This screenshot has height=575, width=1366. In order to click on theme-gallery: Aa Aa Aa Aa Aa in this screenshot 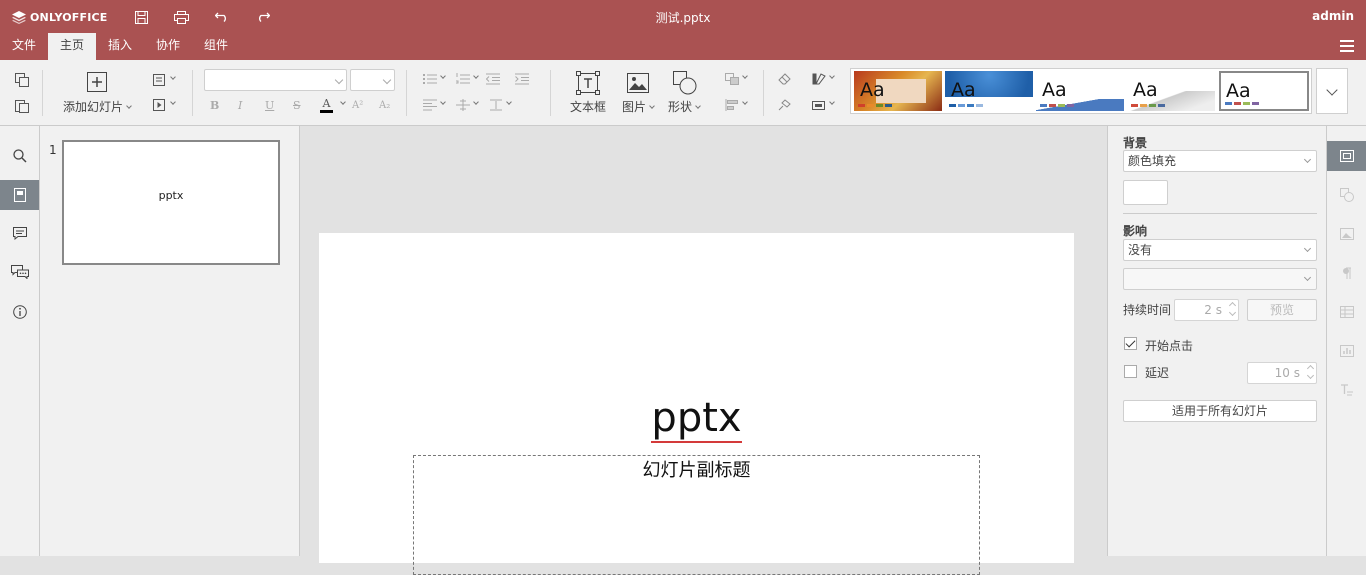, I will do `click(1081, 91)`.